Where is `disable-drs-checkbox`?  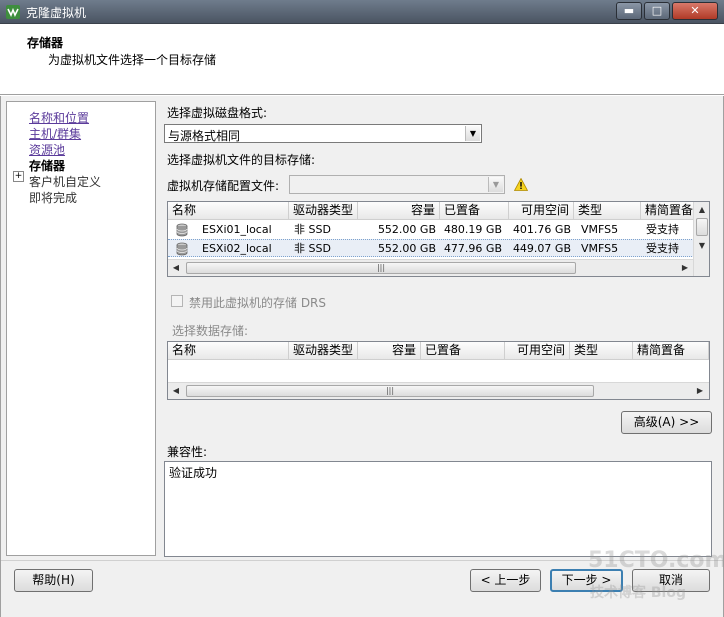 disable-drs-checkbox is located at coordinates (177, 301).